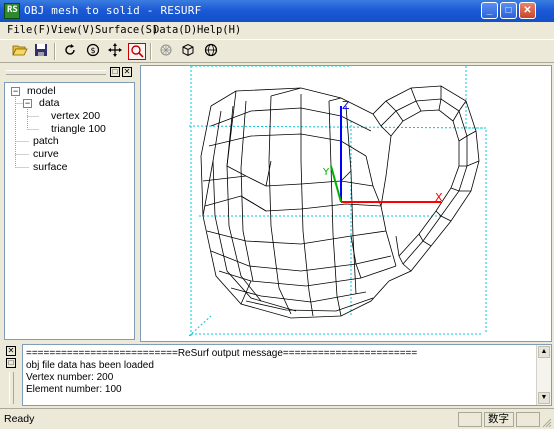 This screenshot has height=429, width=554. I want to click on tree-item-triangle: triangle 100, so click(78, 129).